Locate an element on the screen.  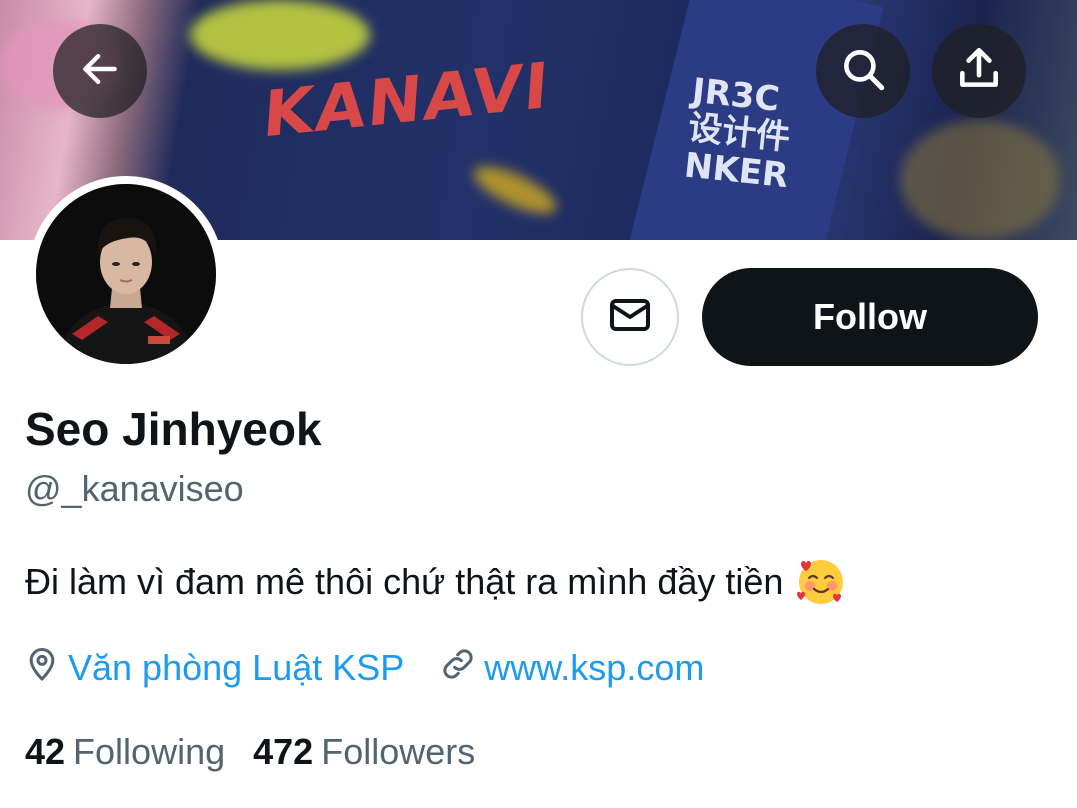
profile-website: www.ksp.com is located at coordinates (571, 668).